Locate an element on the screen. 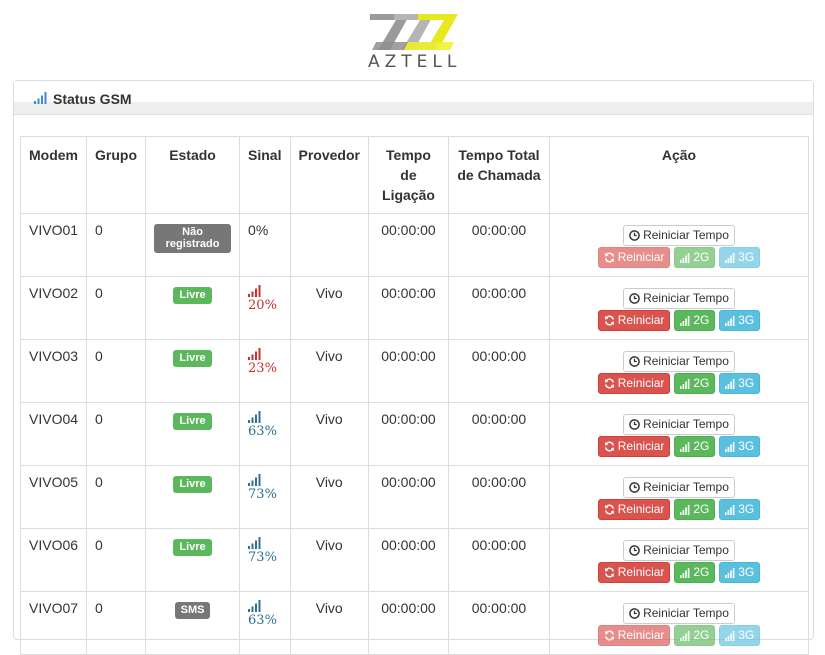 Image resolution: width=825 pixels, height=655 pixels. col-grupo: Grupo is located at coordinates (116, 175).